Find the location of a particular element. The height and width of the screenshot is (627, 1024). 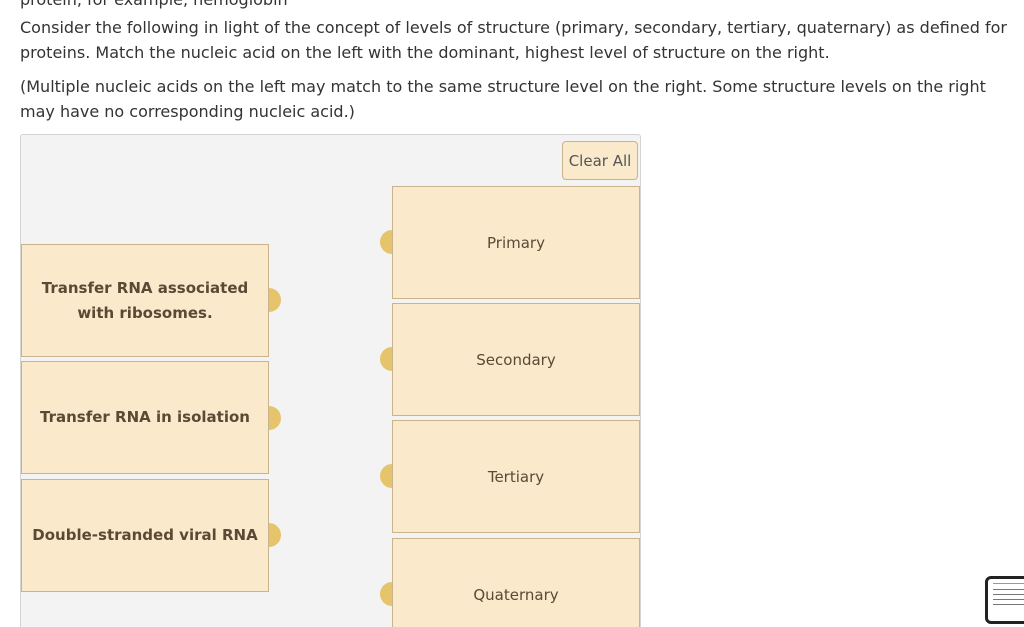

draggable-trna-isolation: Transfer RNA in isolation is located at coordinates (145, 417).